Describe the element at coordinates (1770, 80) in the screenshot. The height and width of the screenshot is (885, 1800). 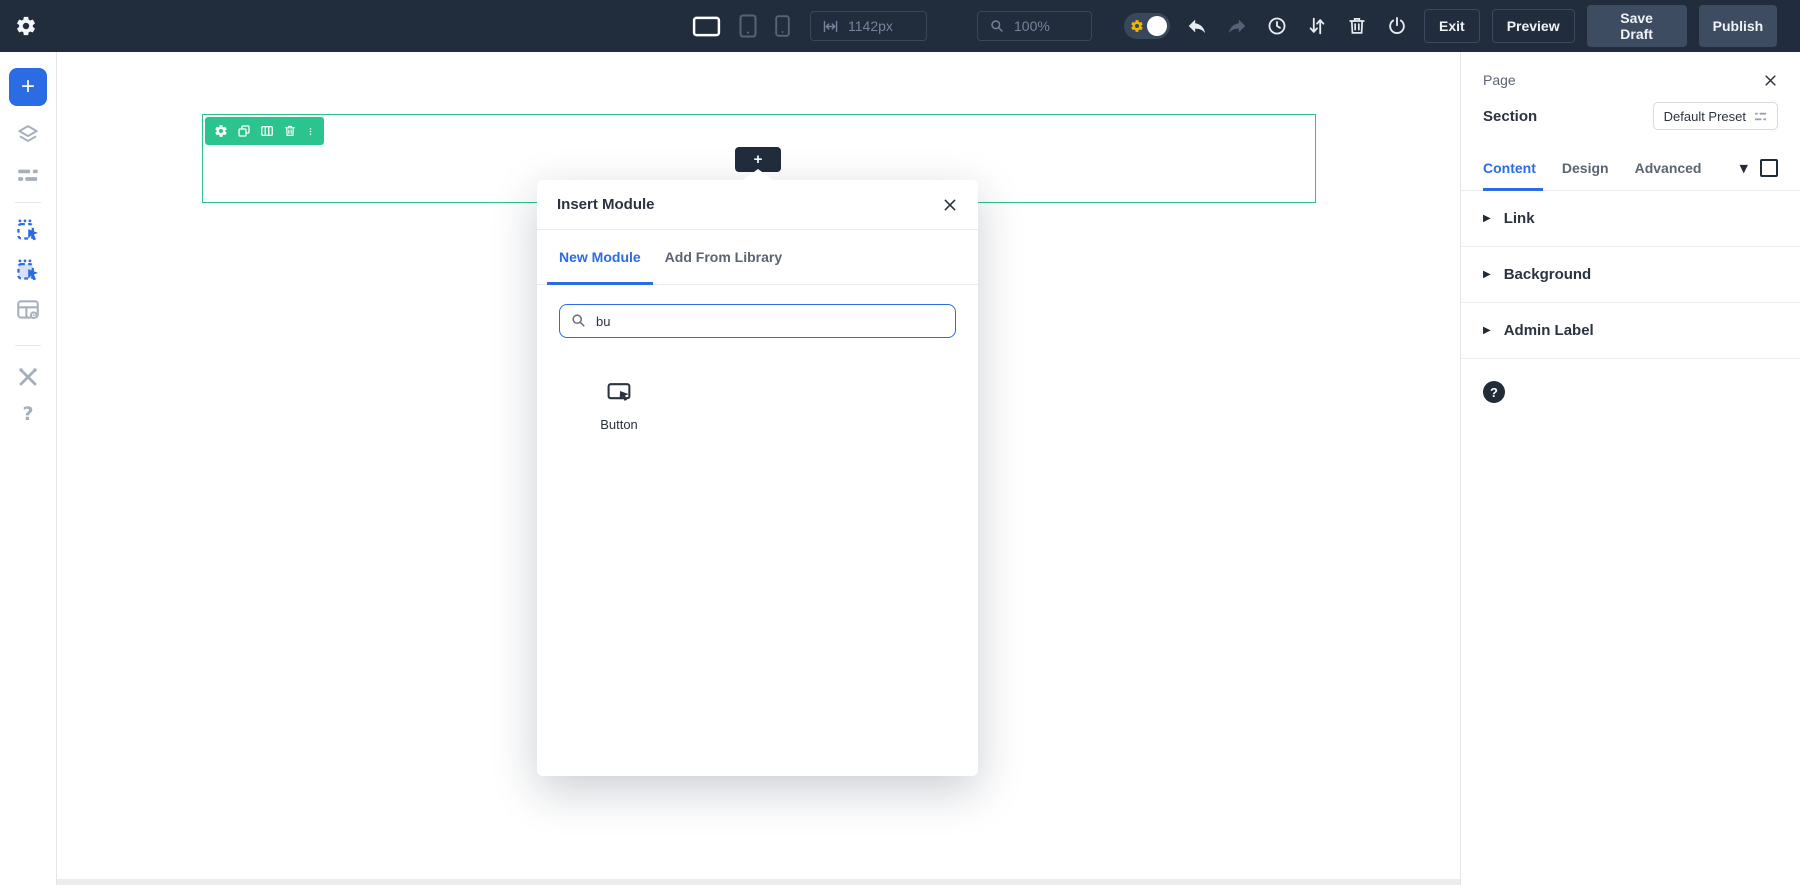
I see `panel-close-icon` at that location.